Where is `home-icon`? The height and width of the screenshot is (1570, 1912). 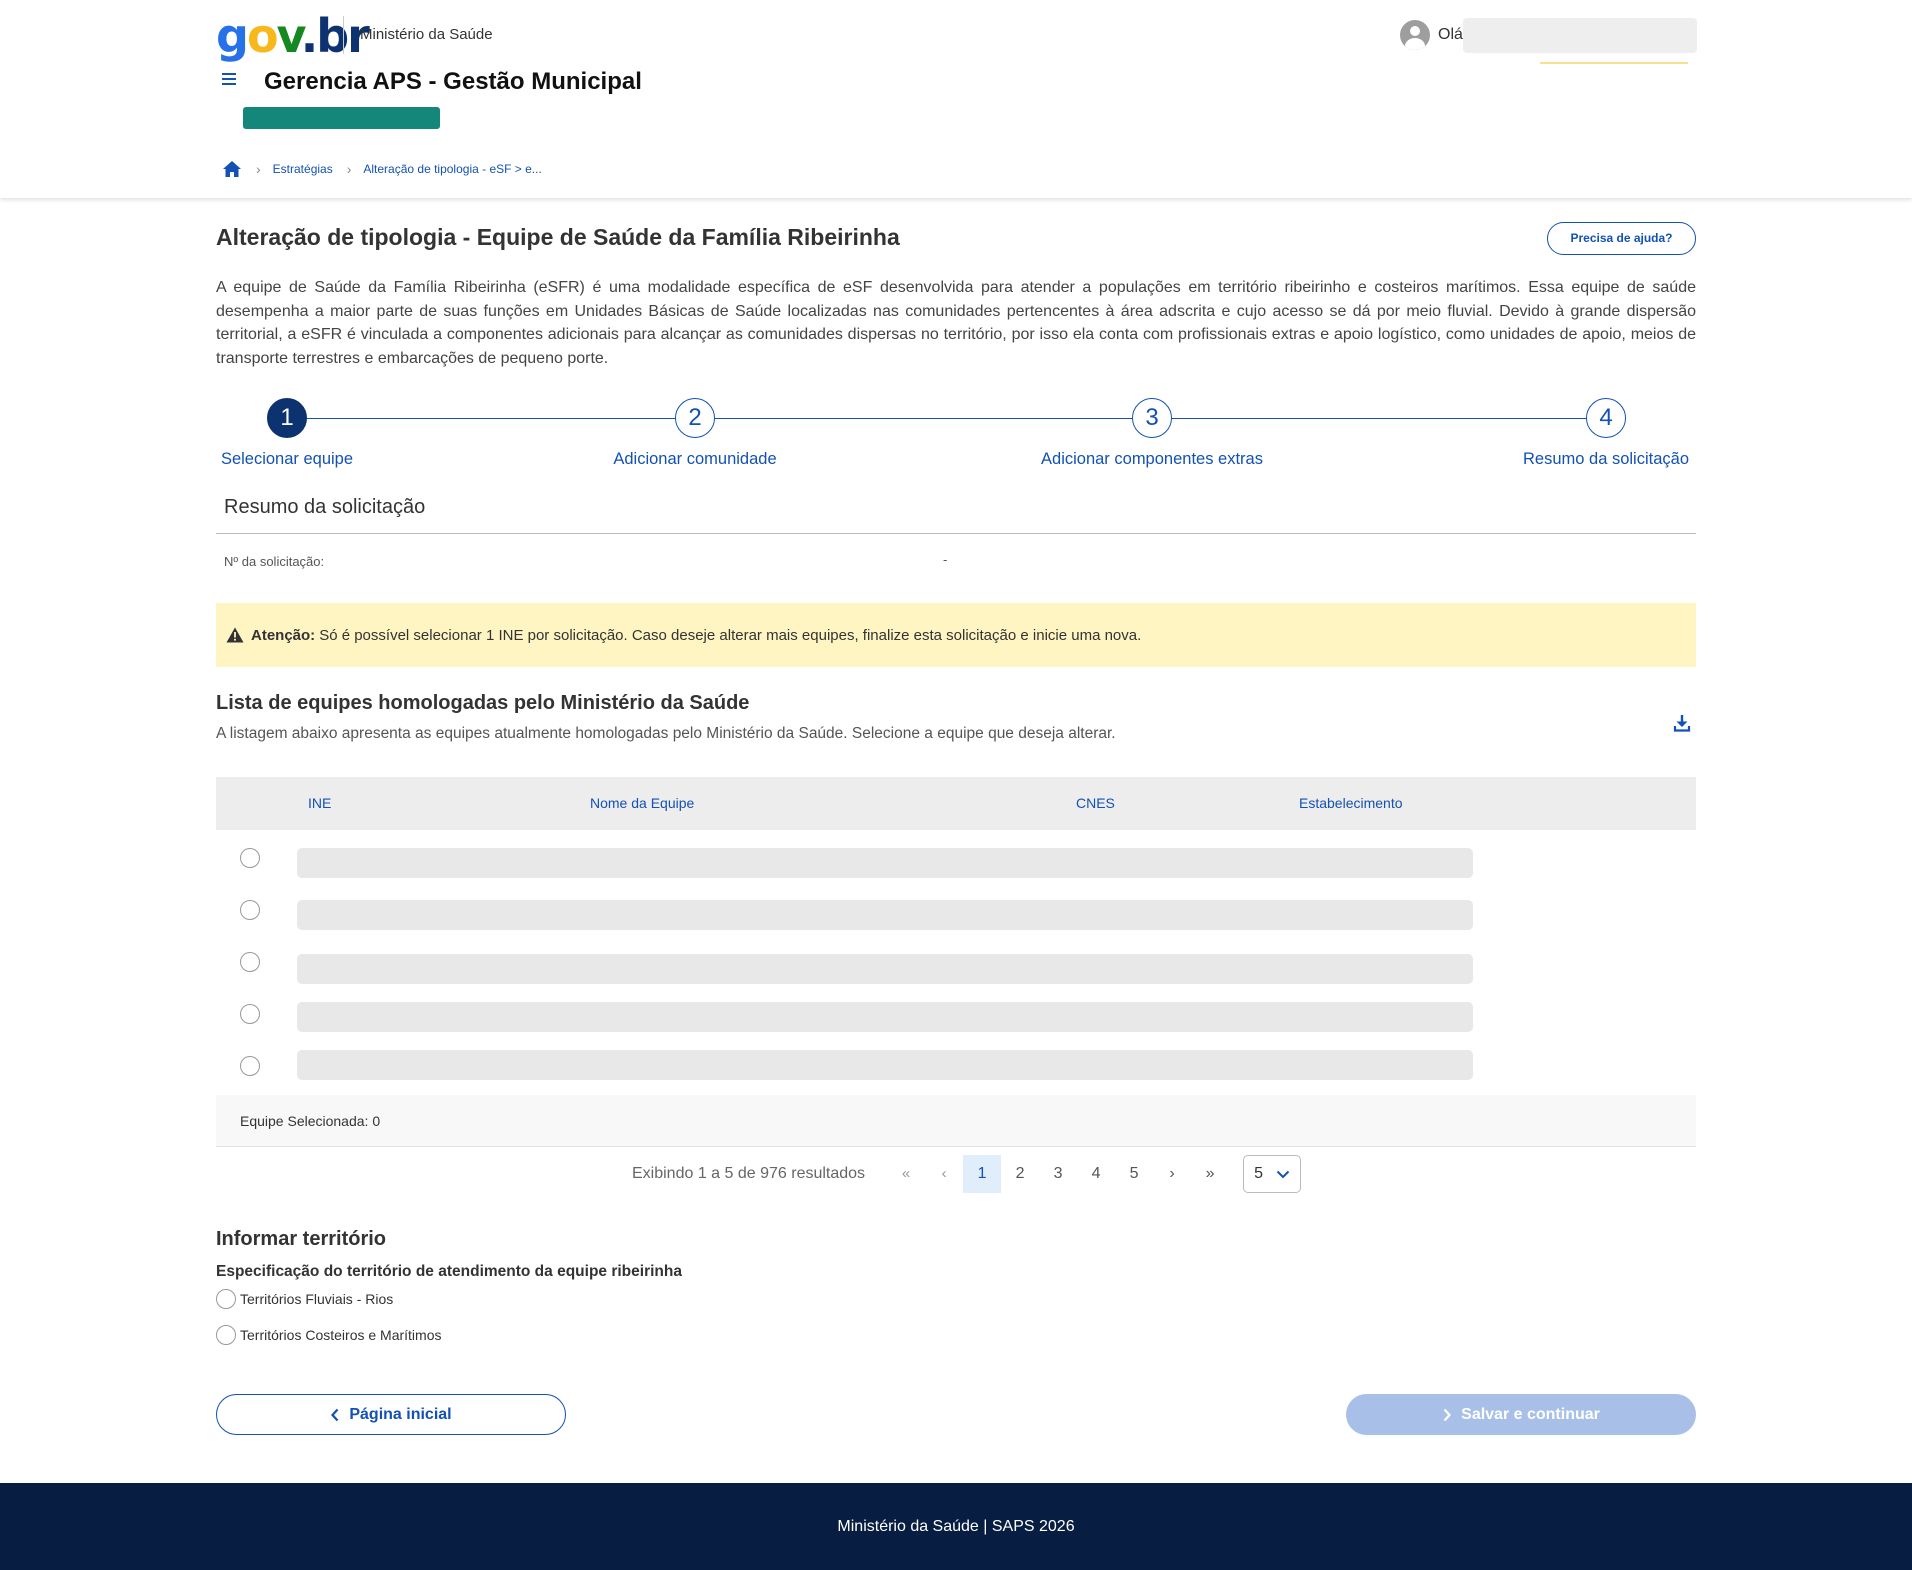 home-icon is located at coordinates (232, 169).